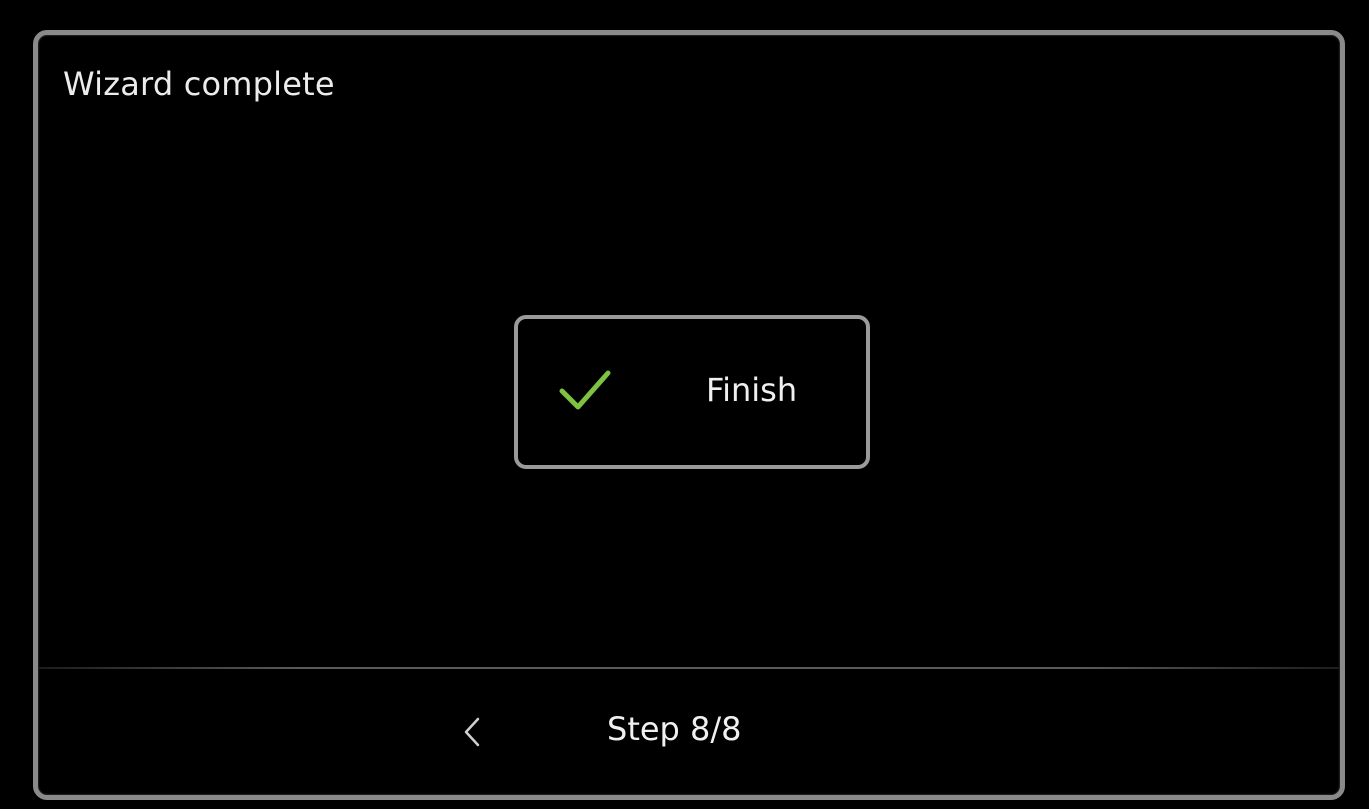 The height and width of the screenshot is (809, 1369). I want to click on chevron-left-icon, so click(472, 732).